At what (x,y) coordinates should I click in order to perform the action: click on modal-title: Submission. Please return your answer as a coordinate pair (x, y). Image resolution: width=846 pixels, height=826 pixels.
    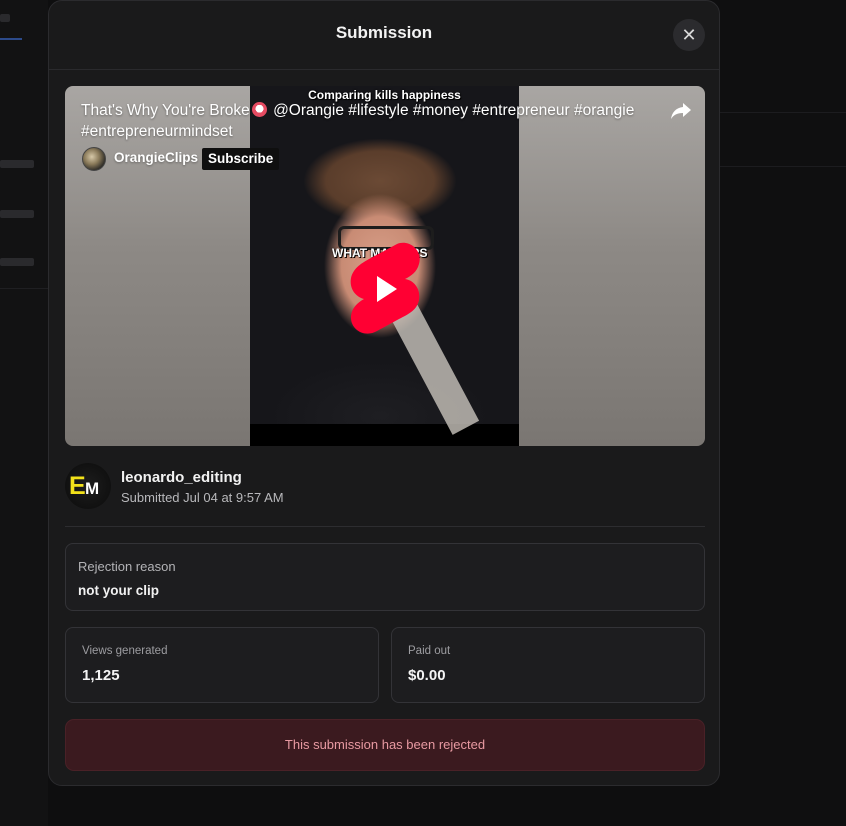
    Looking at the image, I should click on (384, 32).